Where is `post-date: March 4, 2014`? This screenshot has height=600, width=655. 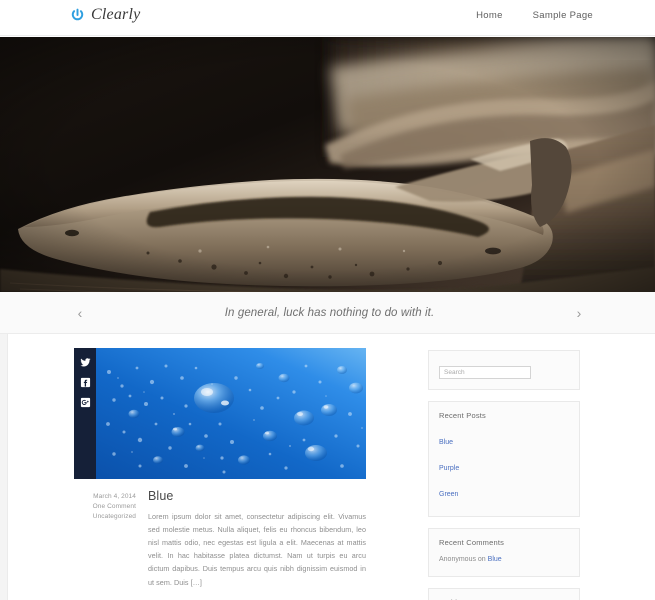
post-date: March 4, 2014 is located at coordinates (114, 496).